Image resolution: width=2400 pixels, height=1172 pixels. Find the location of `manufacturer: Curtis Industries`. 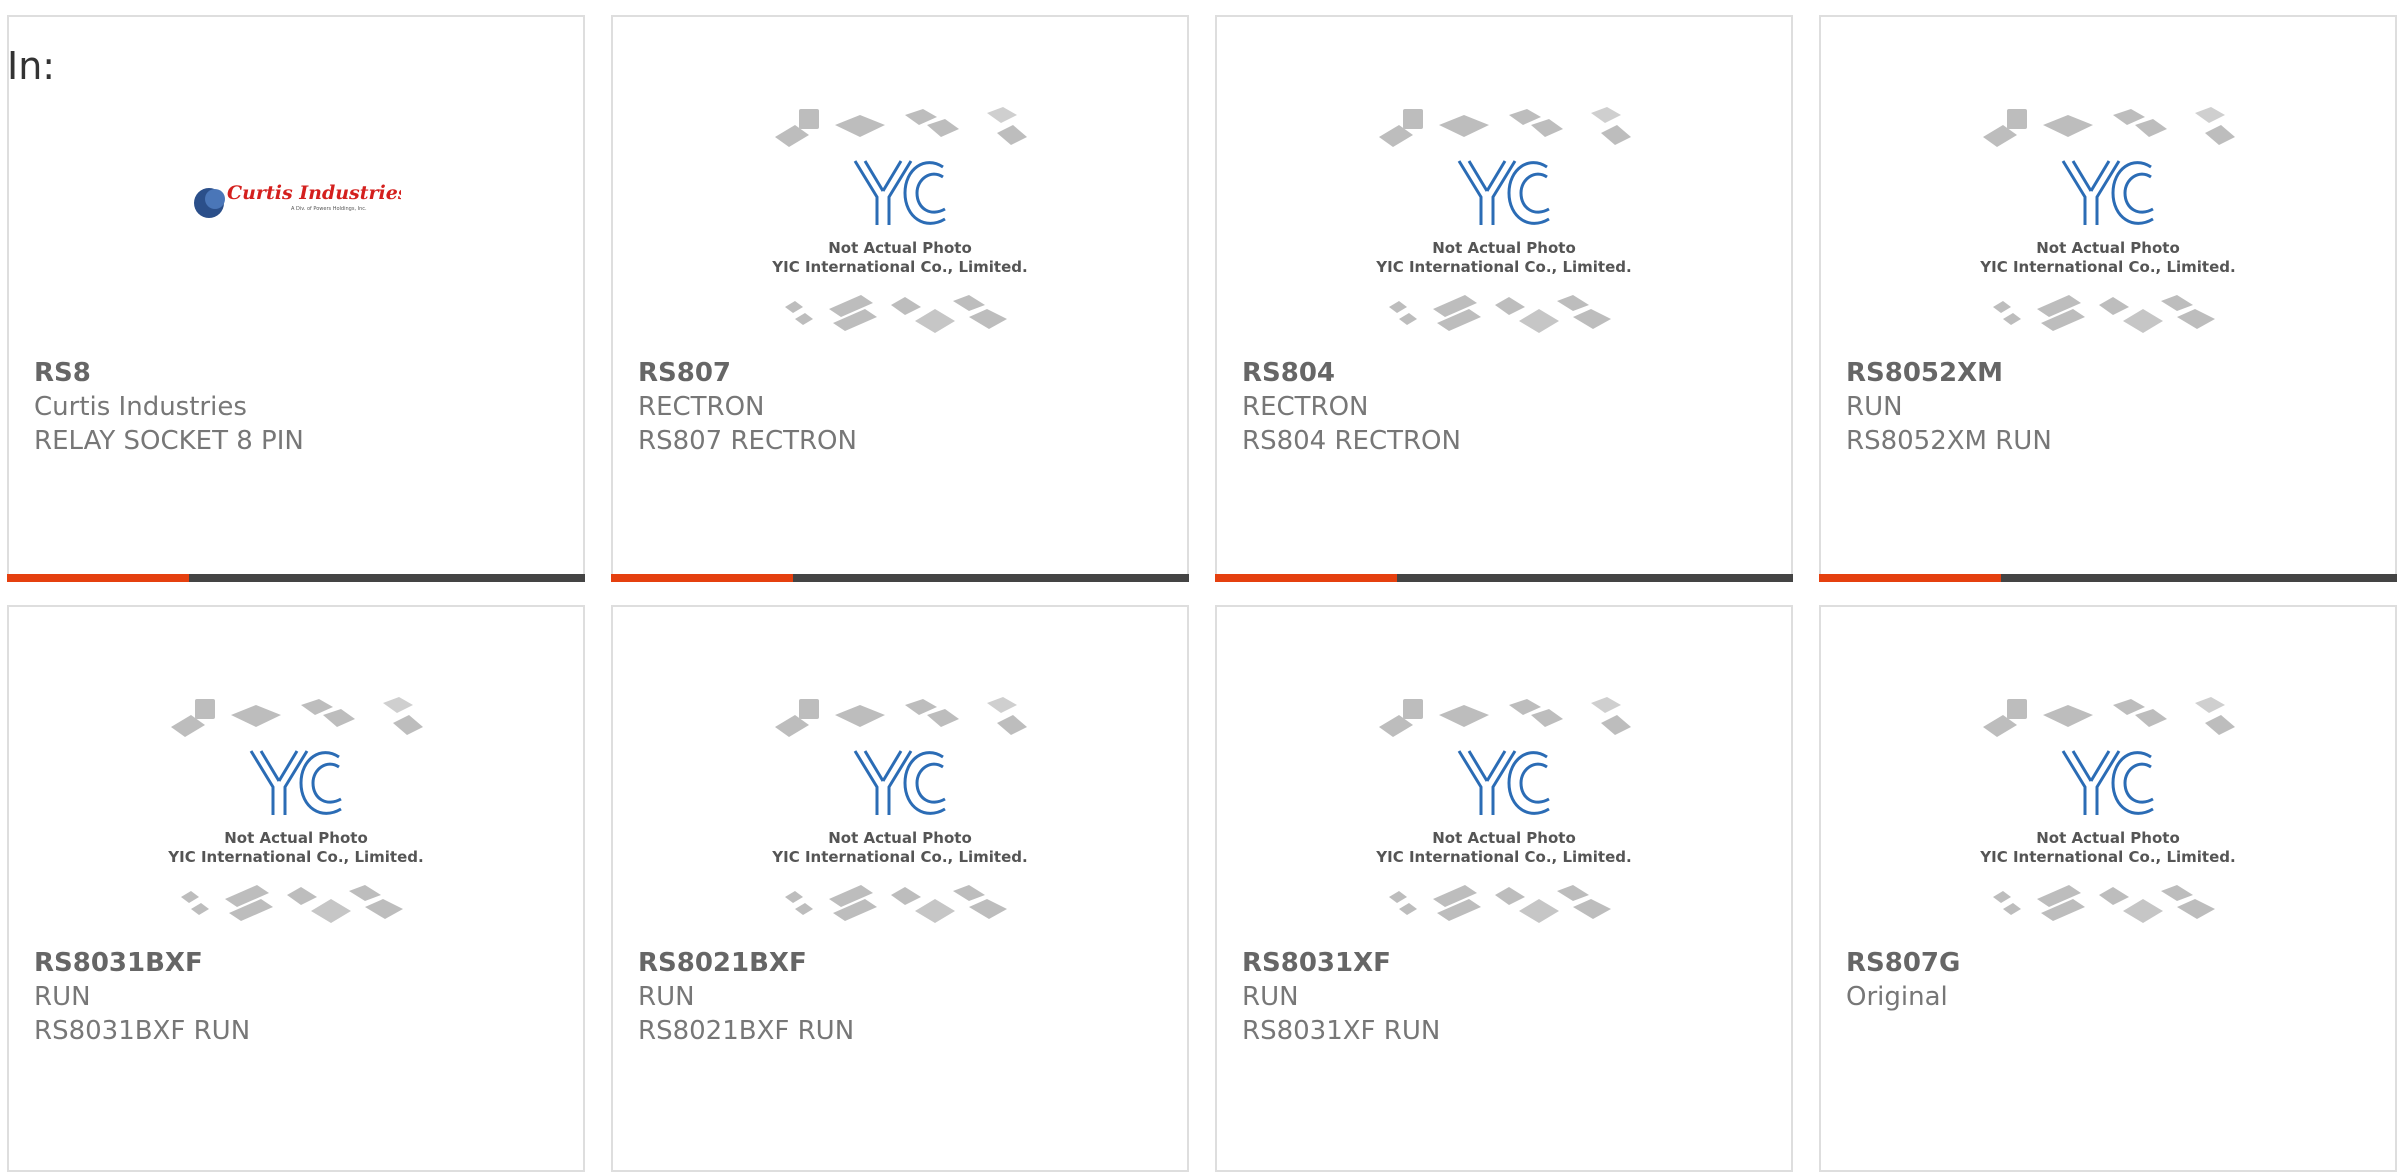

manufacturer: Curtis Industries is located at coordinates (140, 407).